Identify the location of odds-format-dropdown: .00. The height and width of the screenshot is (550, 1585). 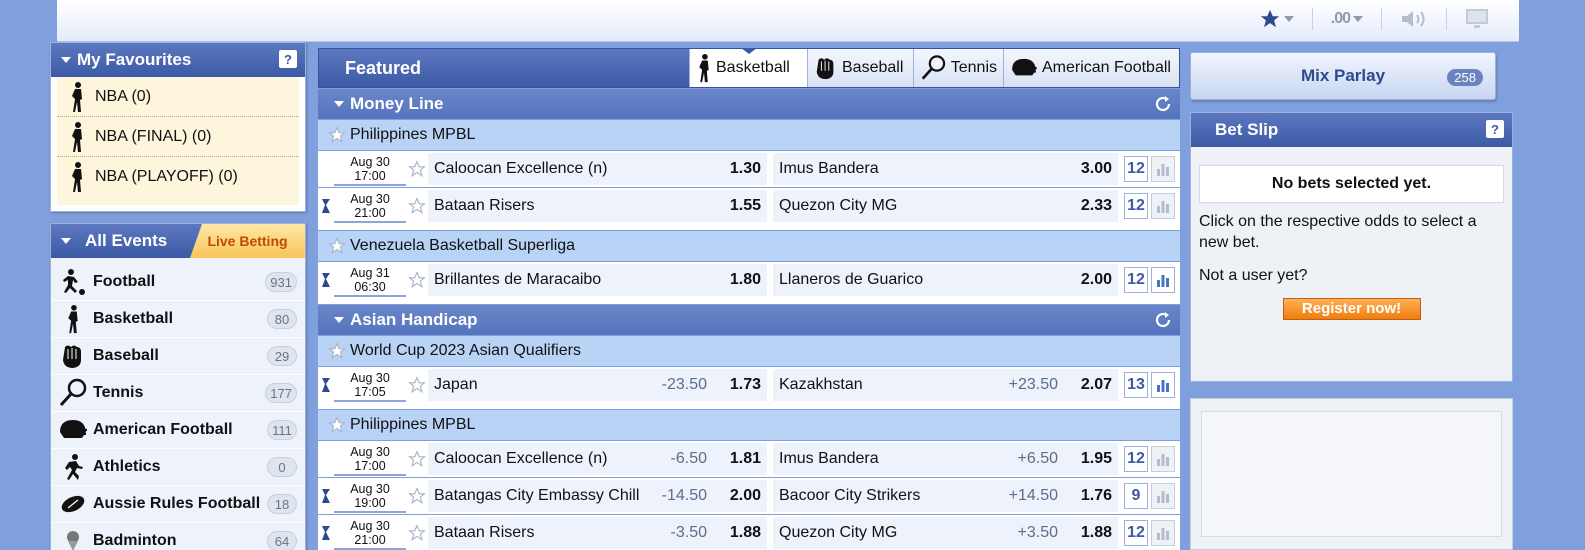
(1347, 19).